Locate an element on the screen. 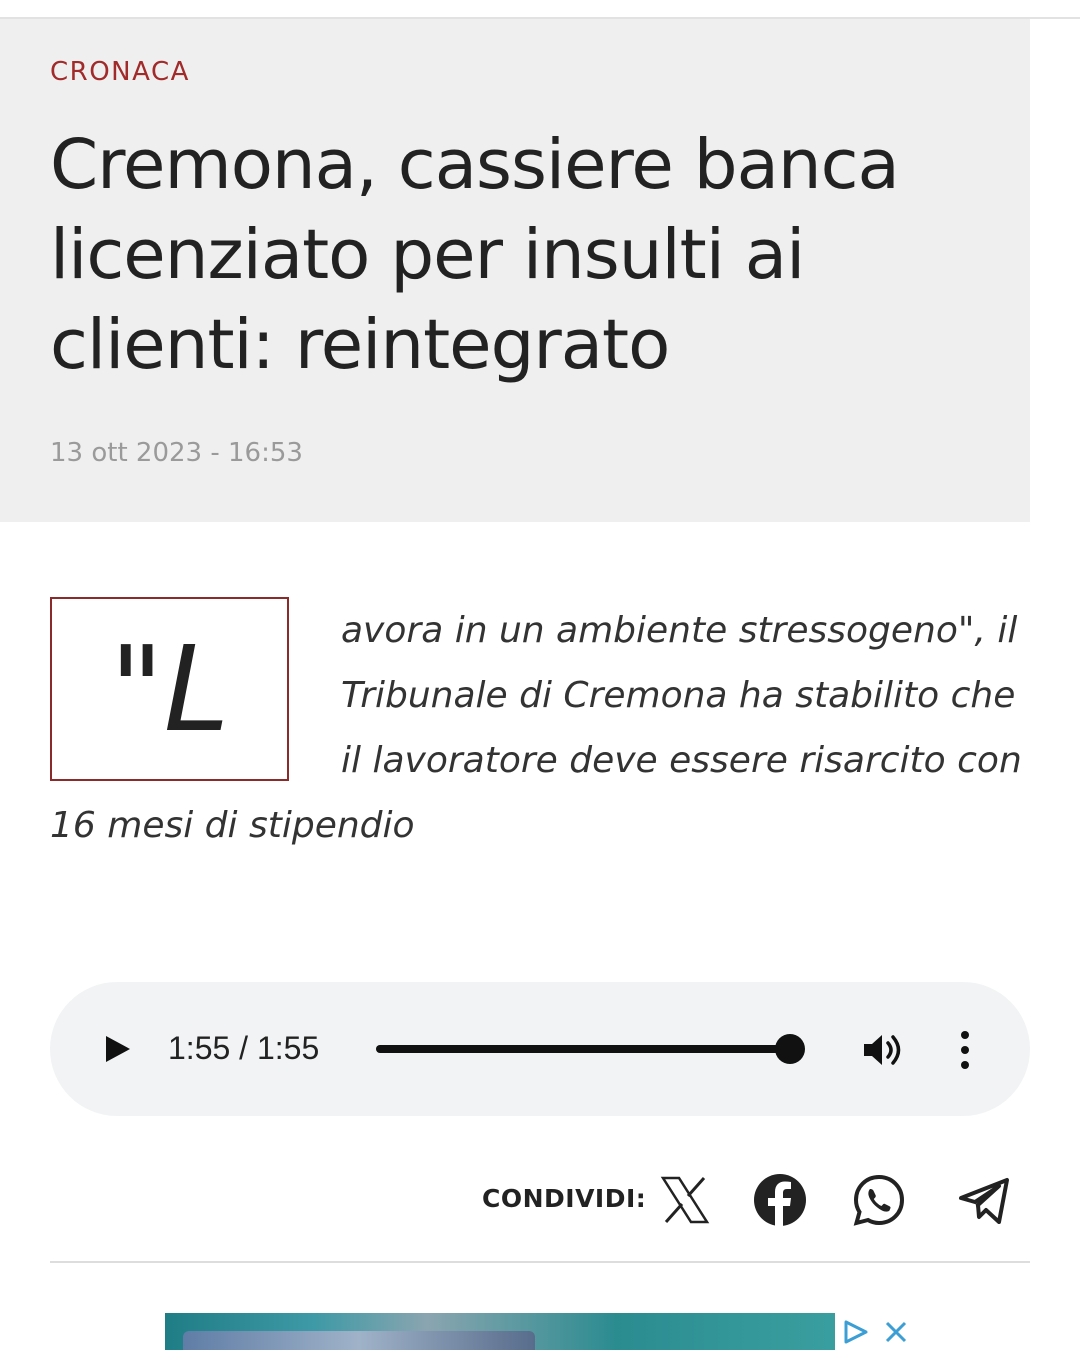  section-divider is located at coordinates (540, 1262).